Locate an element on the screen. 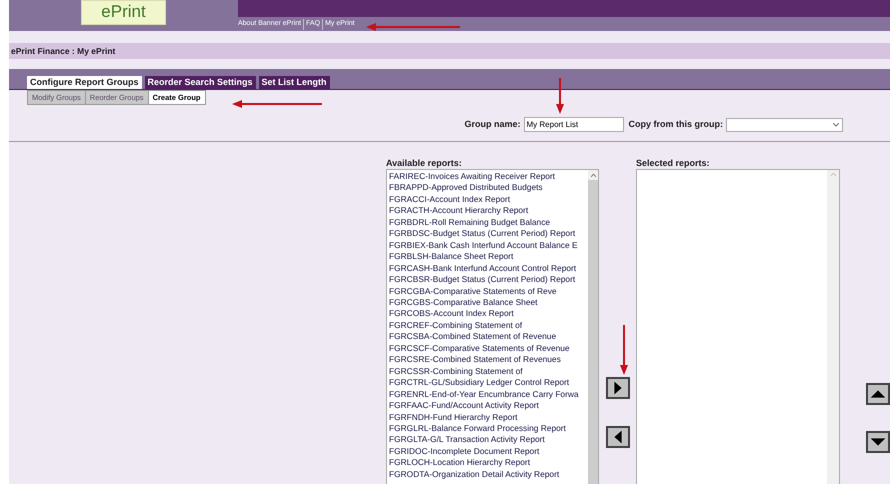  selected-reports-label: Selected reports: is located at coordinates (673, 163).